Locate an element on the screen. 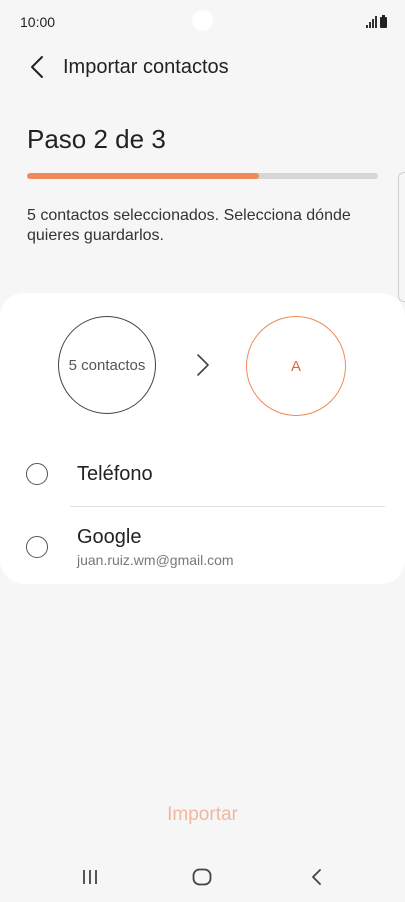 Image resolution: width=405 pixels, height=902 pixels. target-circle: A is located at coordinates (296, 366).